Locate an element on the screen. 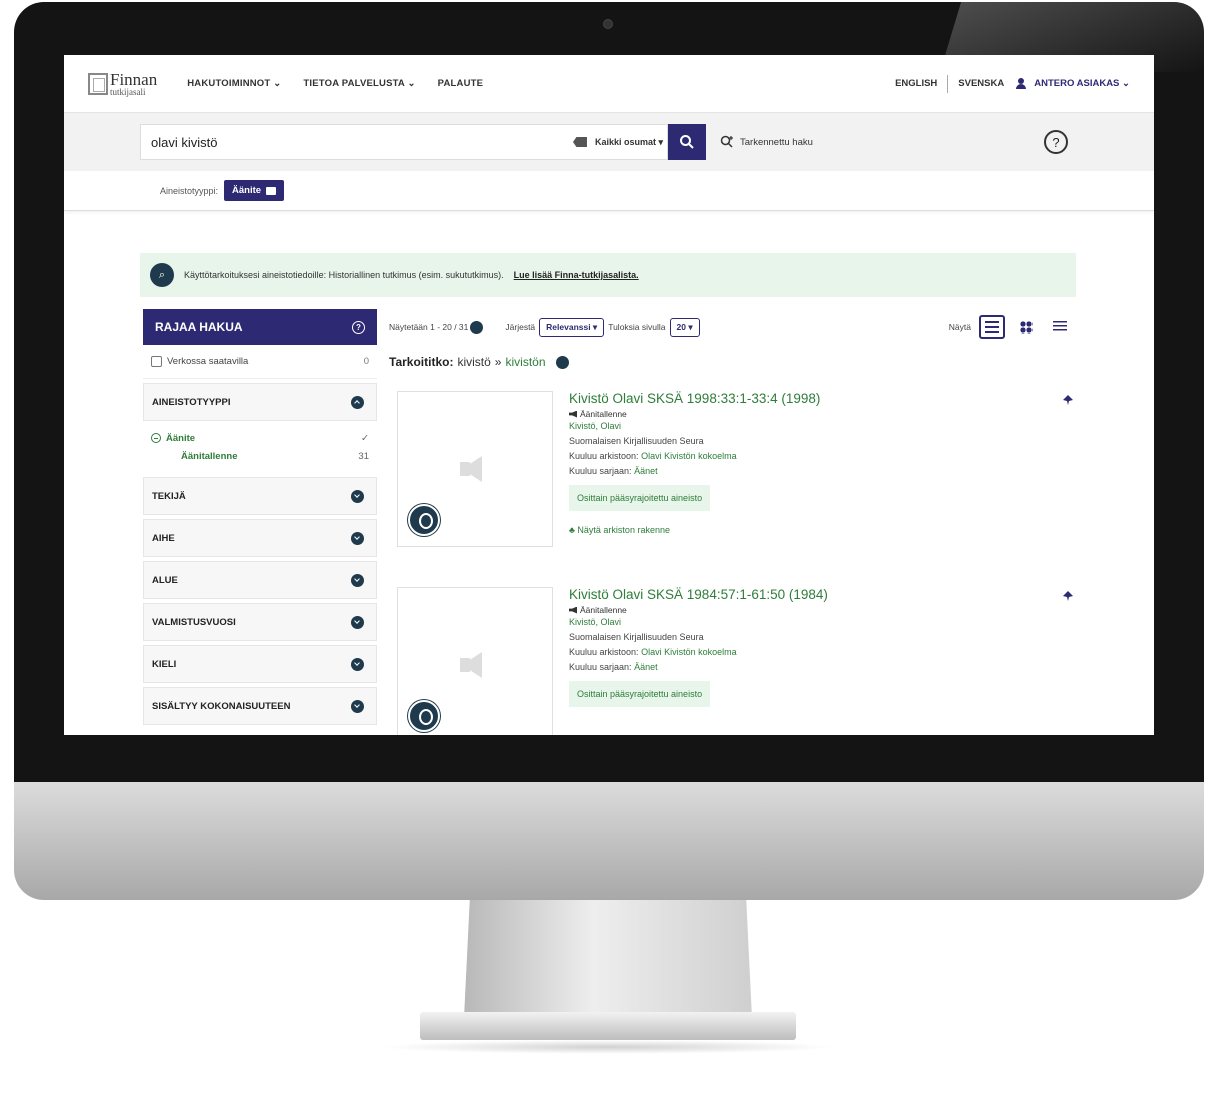  clear-icon is located at coordinates (579, 142).